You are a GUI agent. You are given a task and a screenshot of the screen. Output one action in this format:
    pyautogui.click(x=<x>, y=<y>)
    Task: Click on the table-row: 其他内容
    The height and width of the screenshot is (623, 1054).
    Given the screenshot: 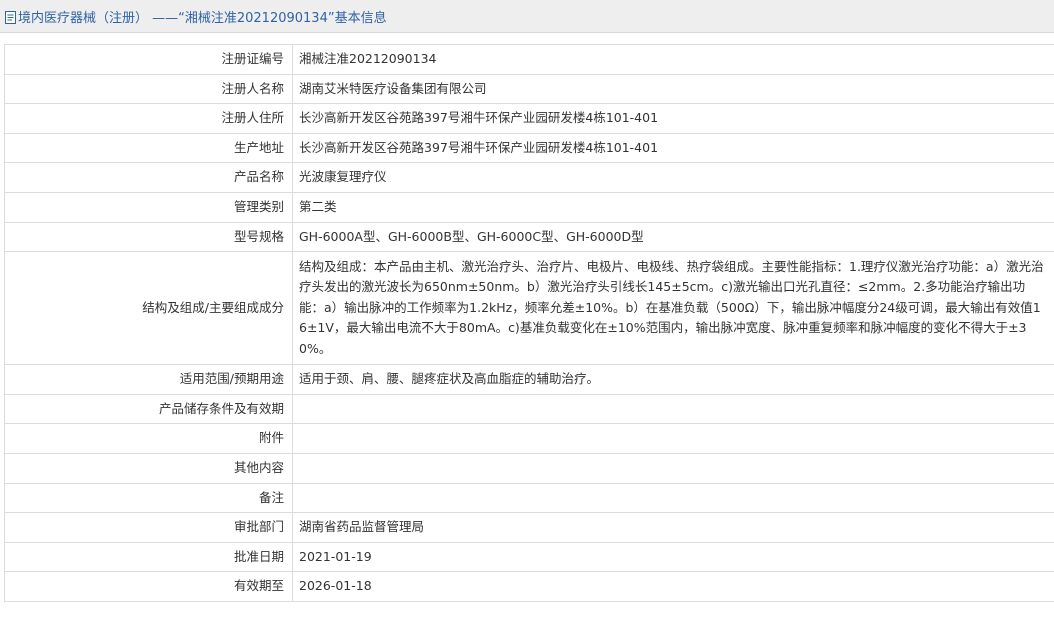 What is the action you would take?
    pyautogui.click(x=529, y=468)
    